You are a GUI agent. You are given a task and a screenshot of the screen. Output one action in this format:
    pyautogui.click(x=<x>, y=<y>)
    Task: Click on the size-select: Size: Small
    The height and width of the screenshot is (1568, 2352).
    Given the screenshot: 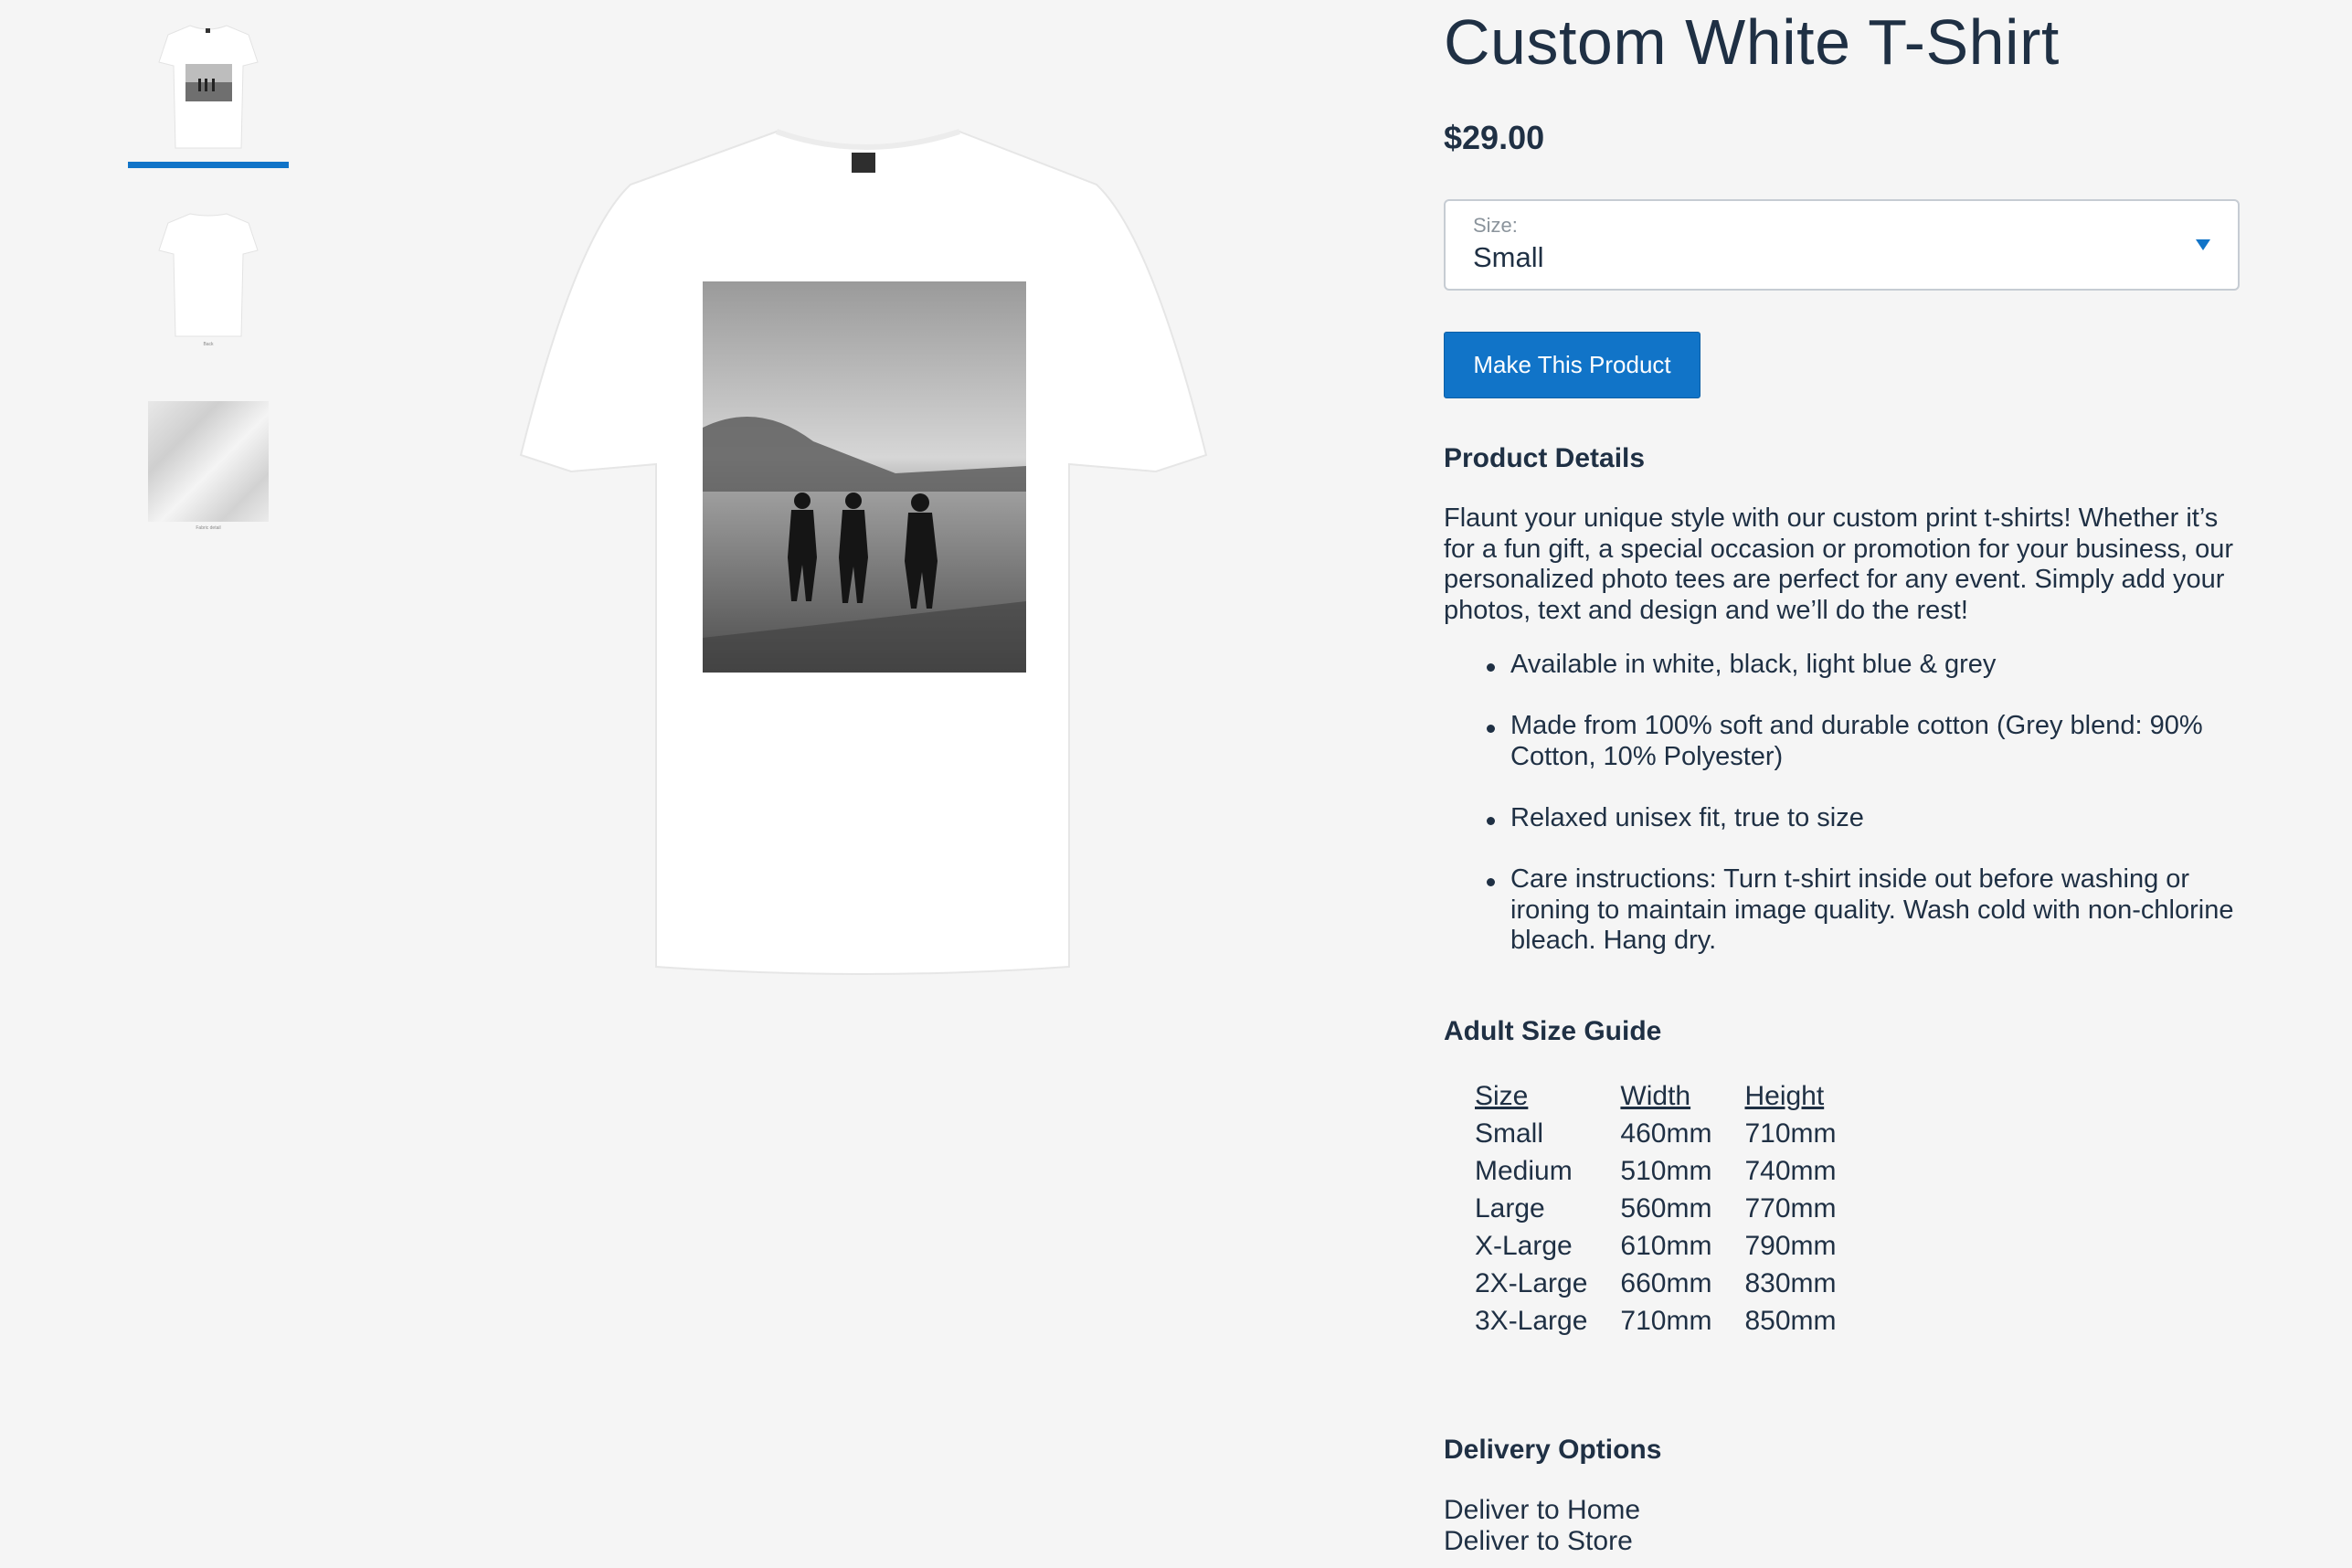 What is the action you would take?
    pyautogui.click(x=1842, y=245)
    